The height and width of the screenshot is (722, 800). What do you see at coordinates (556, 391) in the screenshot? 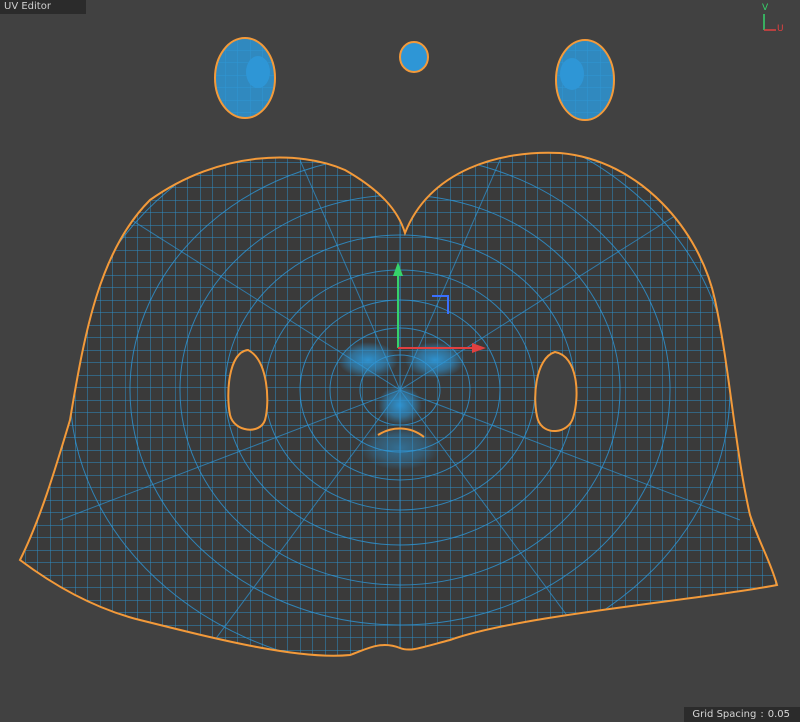
I see `right-ear-hole` at bounding box center [556, 391].